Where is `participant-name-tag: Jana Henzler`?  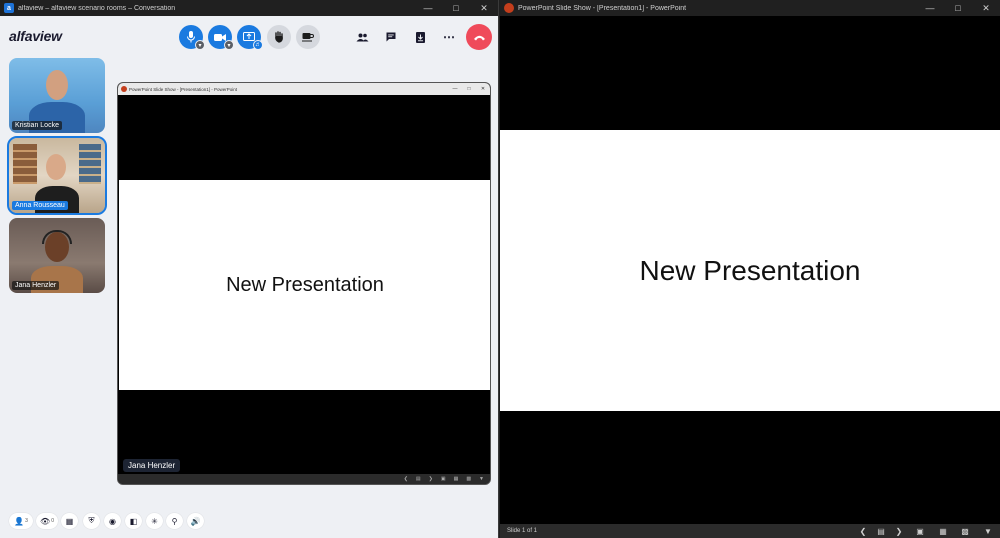
participant-name-tag: Jana Henzler is located at coordinates (36, 285).